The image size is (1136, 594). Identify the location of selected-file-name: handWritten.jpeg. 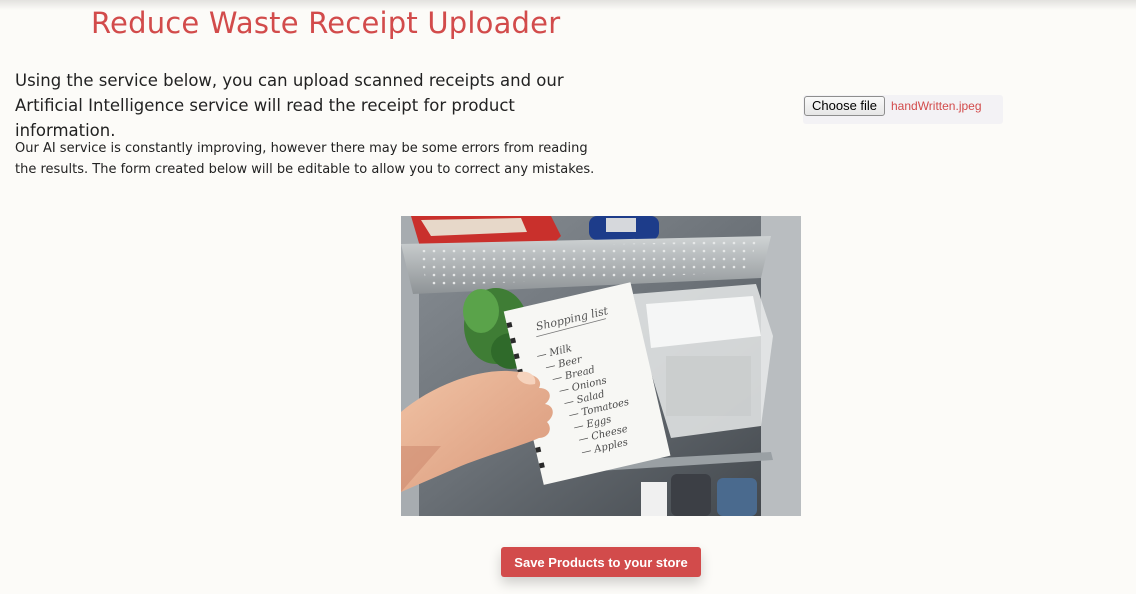
(936, 106).